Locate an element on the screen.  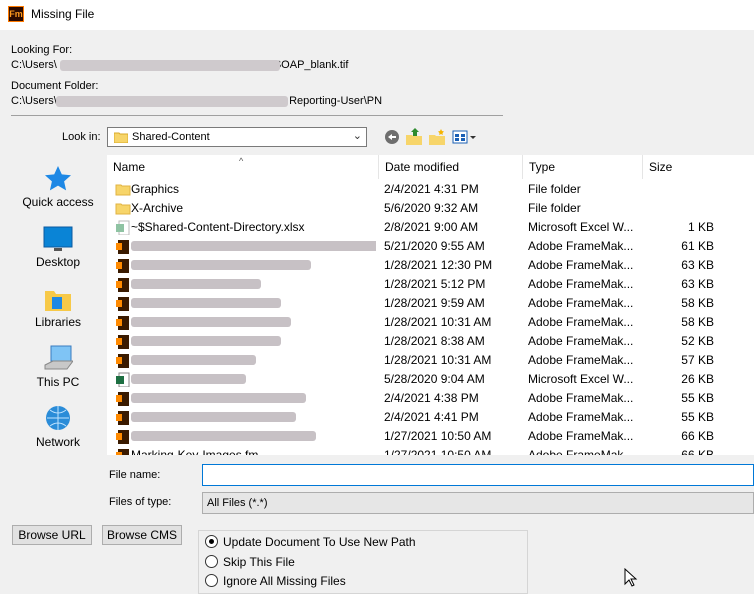
place-this-pc: This PC is located at coordinates (58, 367).